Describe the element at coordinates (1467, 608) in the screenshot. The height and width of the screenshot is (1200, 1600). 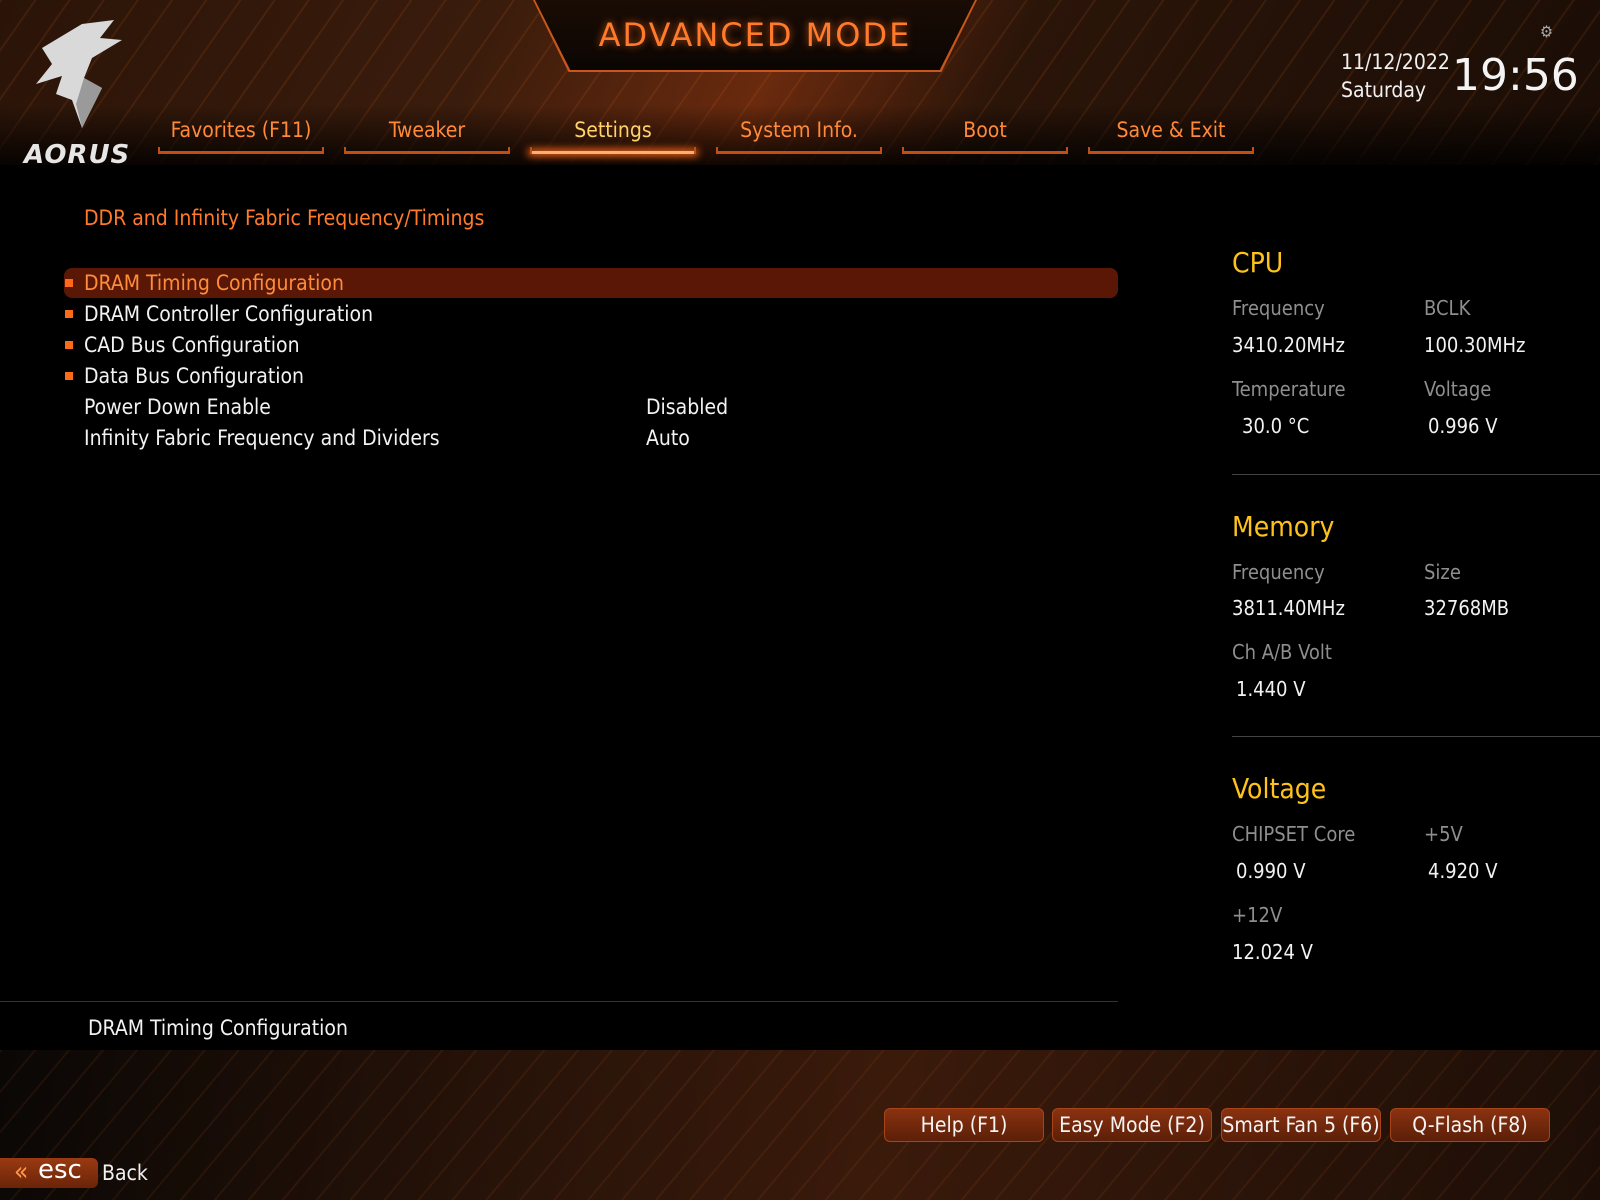
I see `memory-size-value: 32768MB` at that location.